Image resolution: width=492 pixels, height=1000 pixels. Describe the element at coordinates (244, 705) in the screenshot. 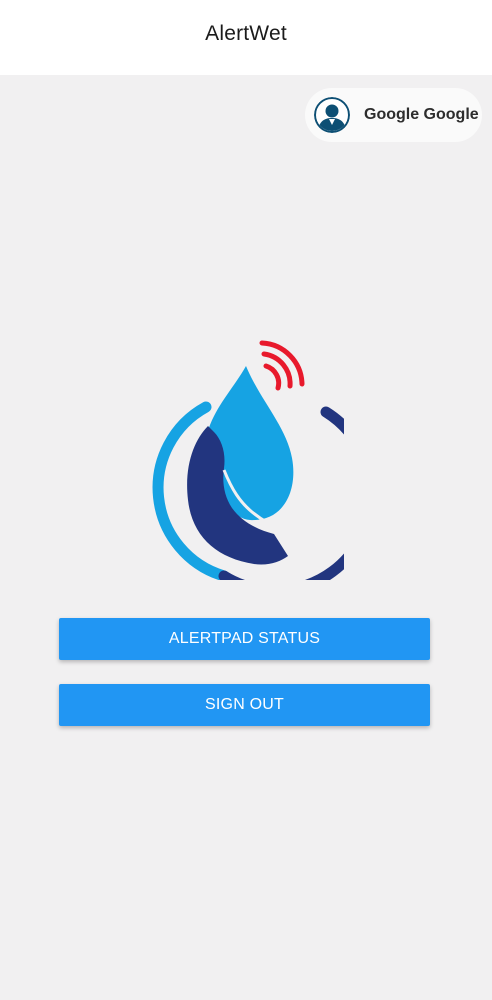

I see `sign-out-button: SIGN OUT` at that location.